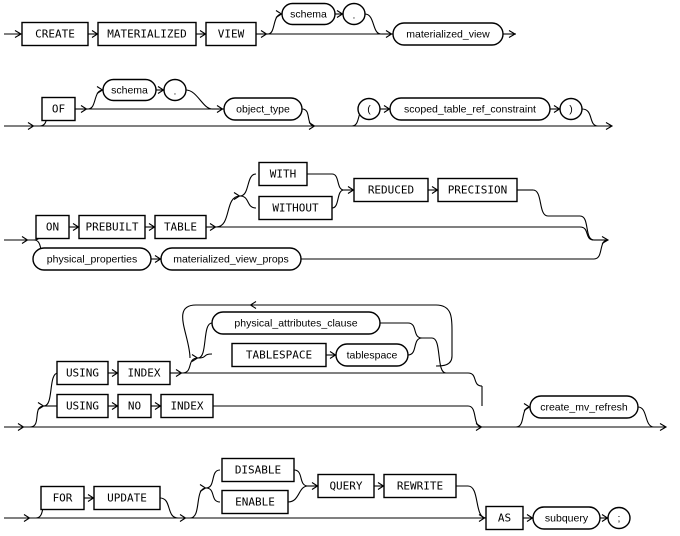 The image size is (680, 536). I want to click on terminal-without-label: WITHOUT, so click(295, 208).